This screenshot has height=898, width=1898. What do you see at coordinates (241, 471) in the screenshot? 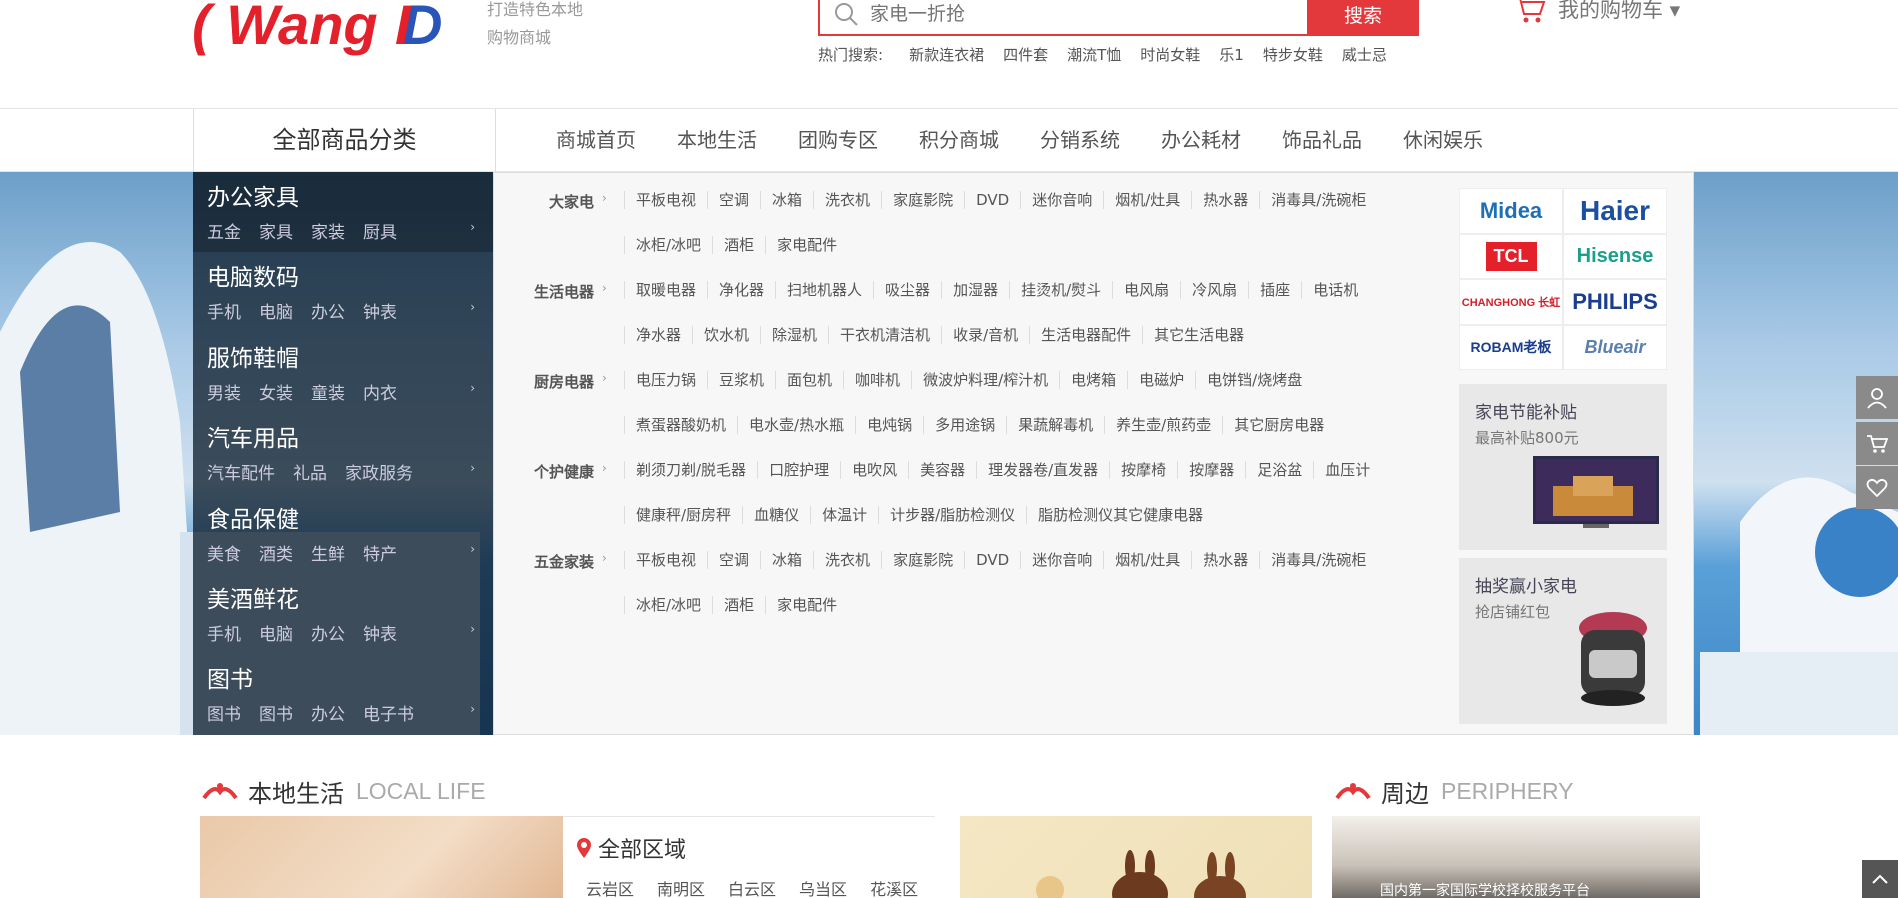
I see `sidebar-sub-link: 汽车配件` at bounding box center [241, 471].